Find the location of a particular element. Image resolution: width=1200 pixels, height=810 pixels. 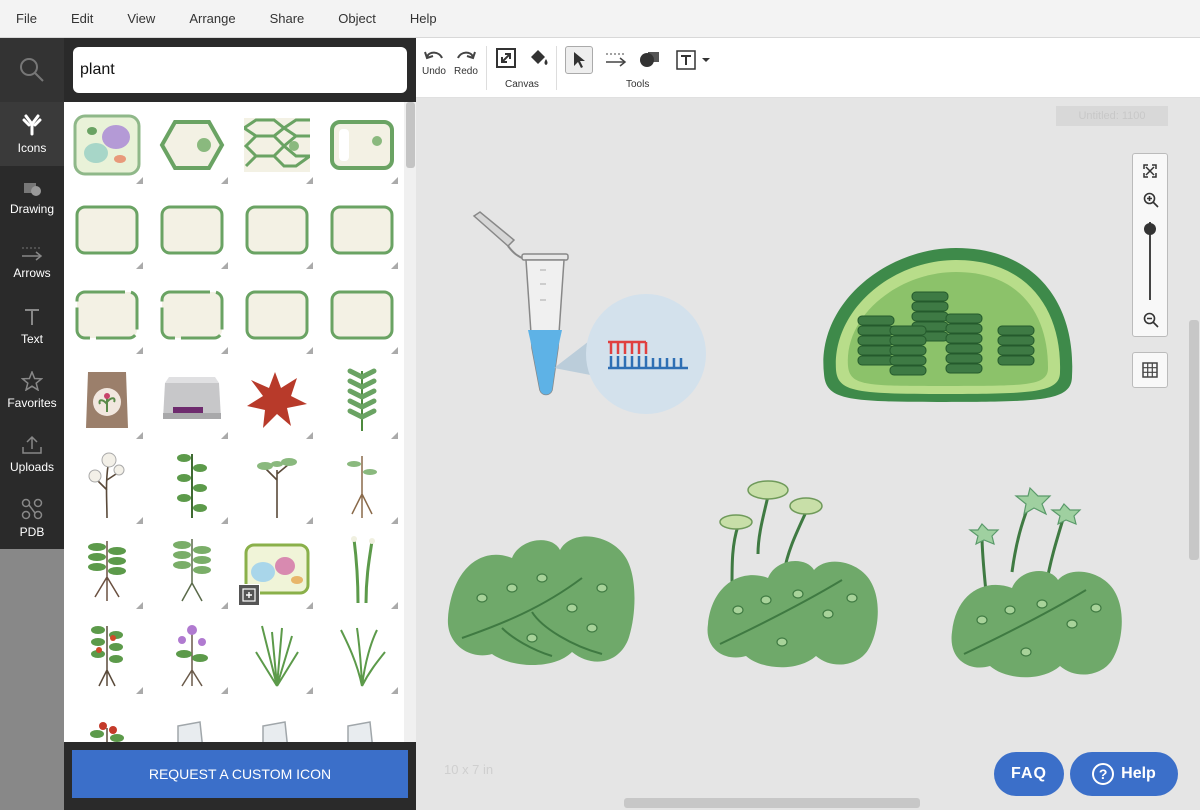

grid-toggle-button is located at coordinates (1150, 370).